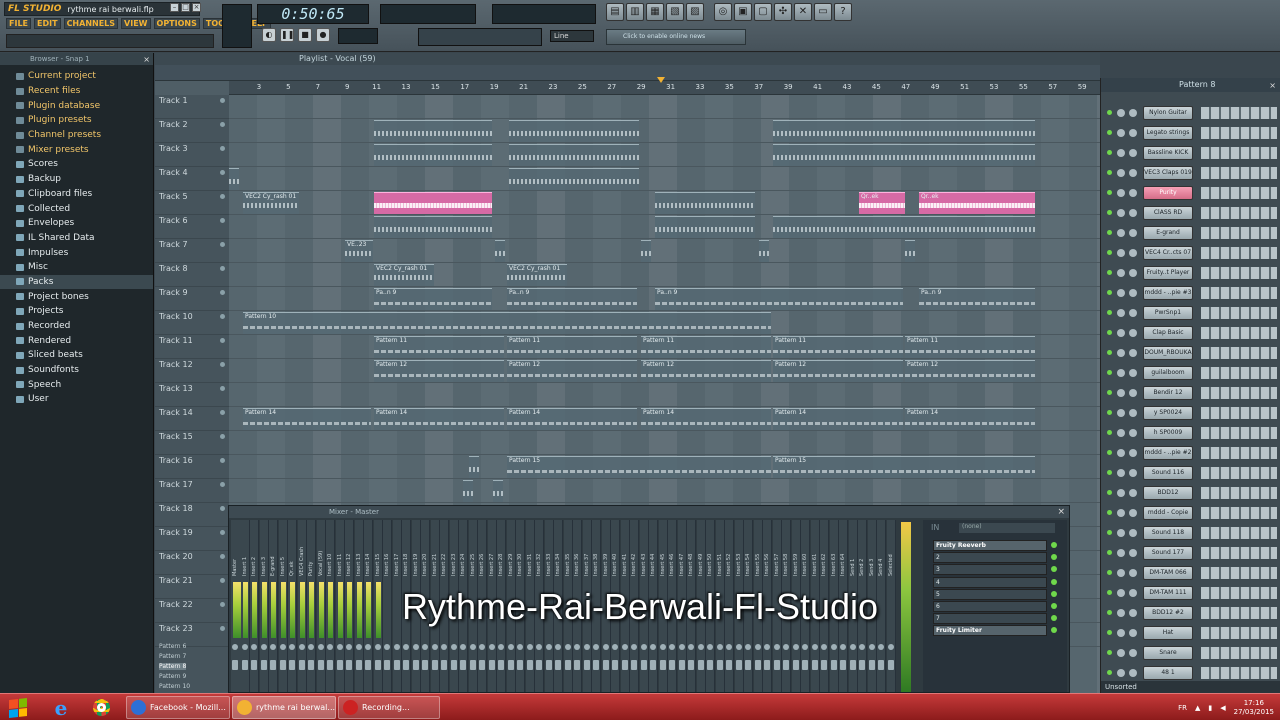  What do you see at coordinates (76, 399) in the screenshot?
I see `browser-item: User` at bounding box center [76, 399].